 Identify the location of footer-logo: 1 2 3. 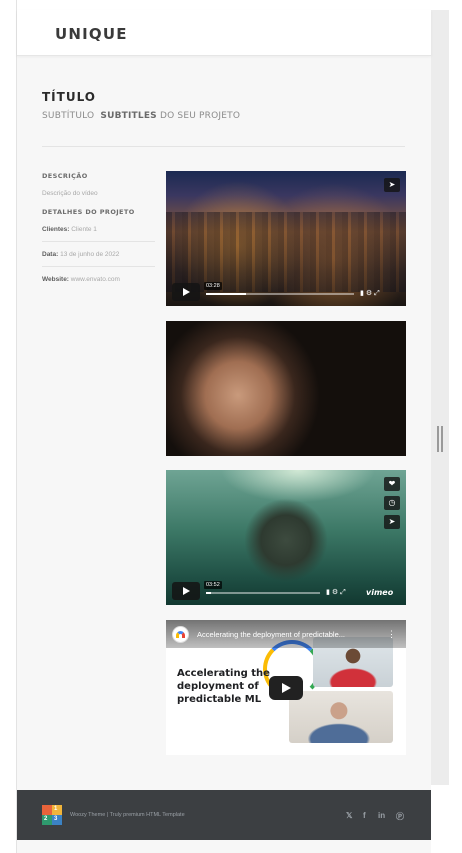
(52, 815).